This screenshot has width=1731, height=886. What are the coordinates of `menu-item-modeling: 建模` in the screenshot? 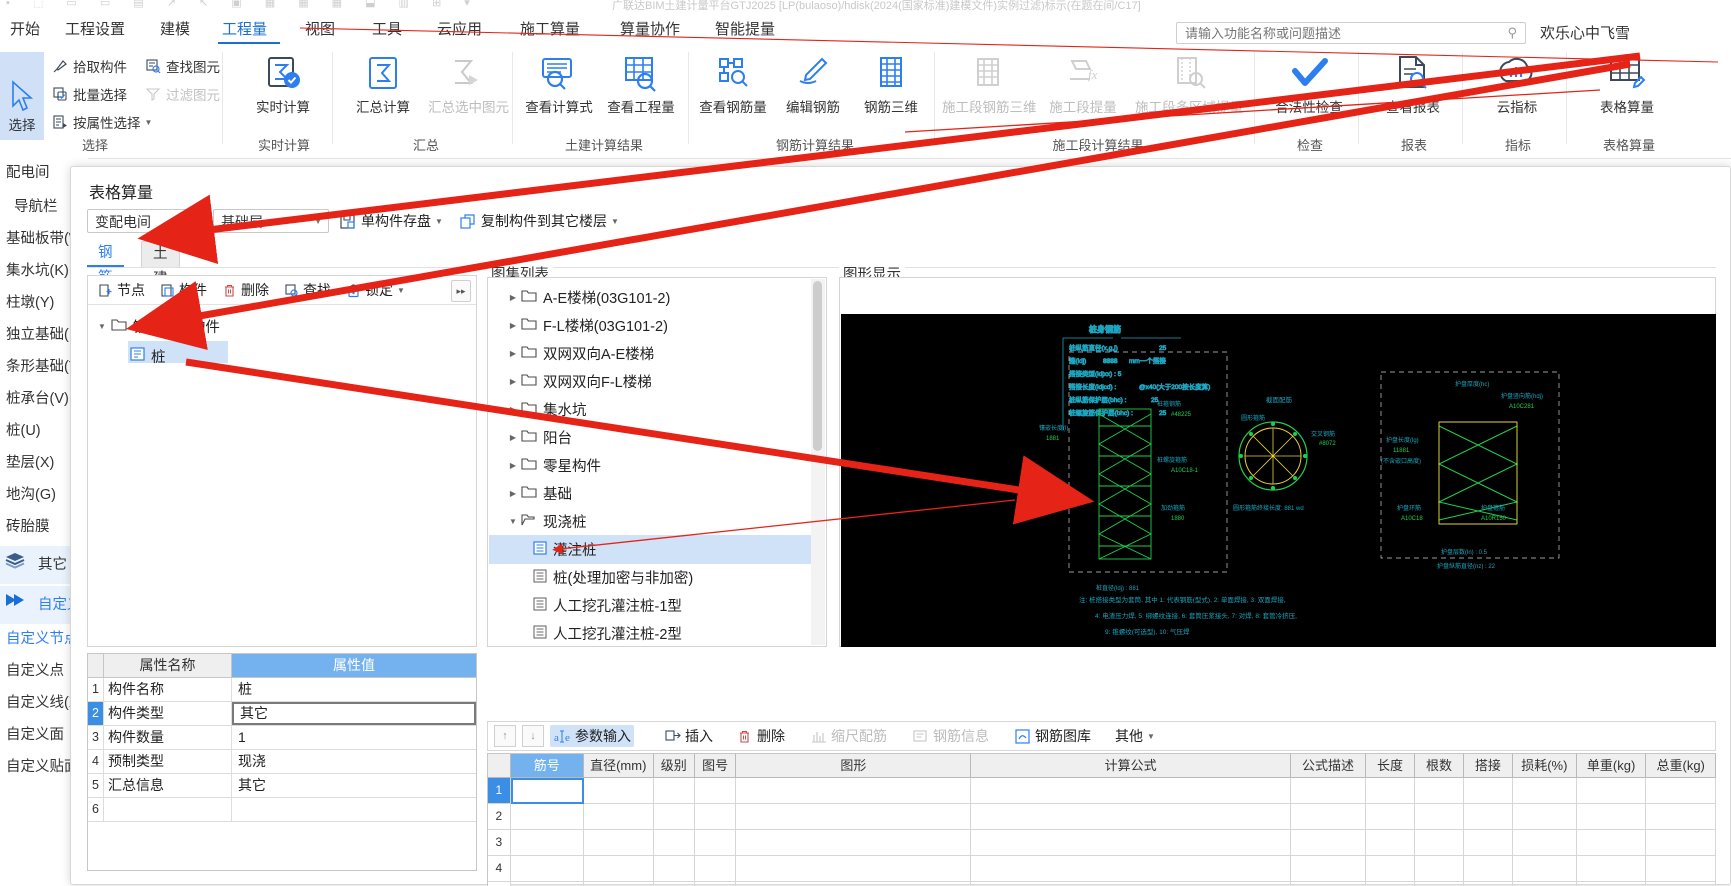 It's located at (175, 28).